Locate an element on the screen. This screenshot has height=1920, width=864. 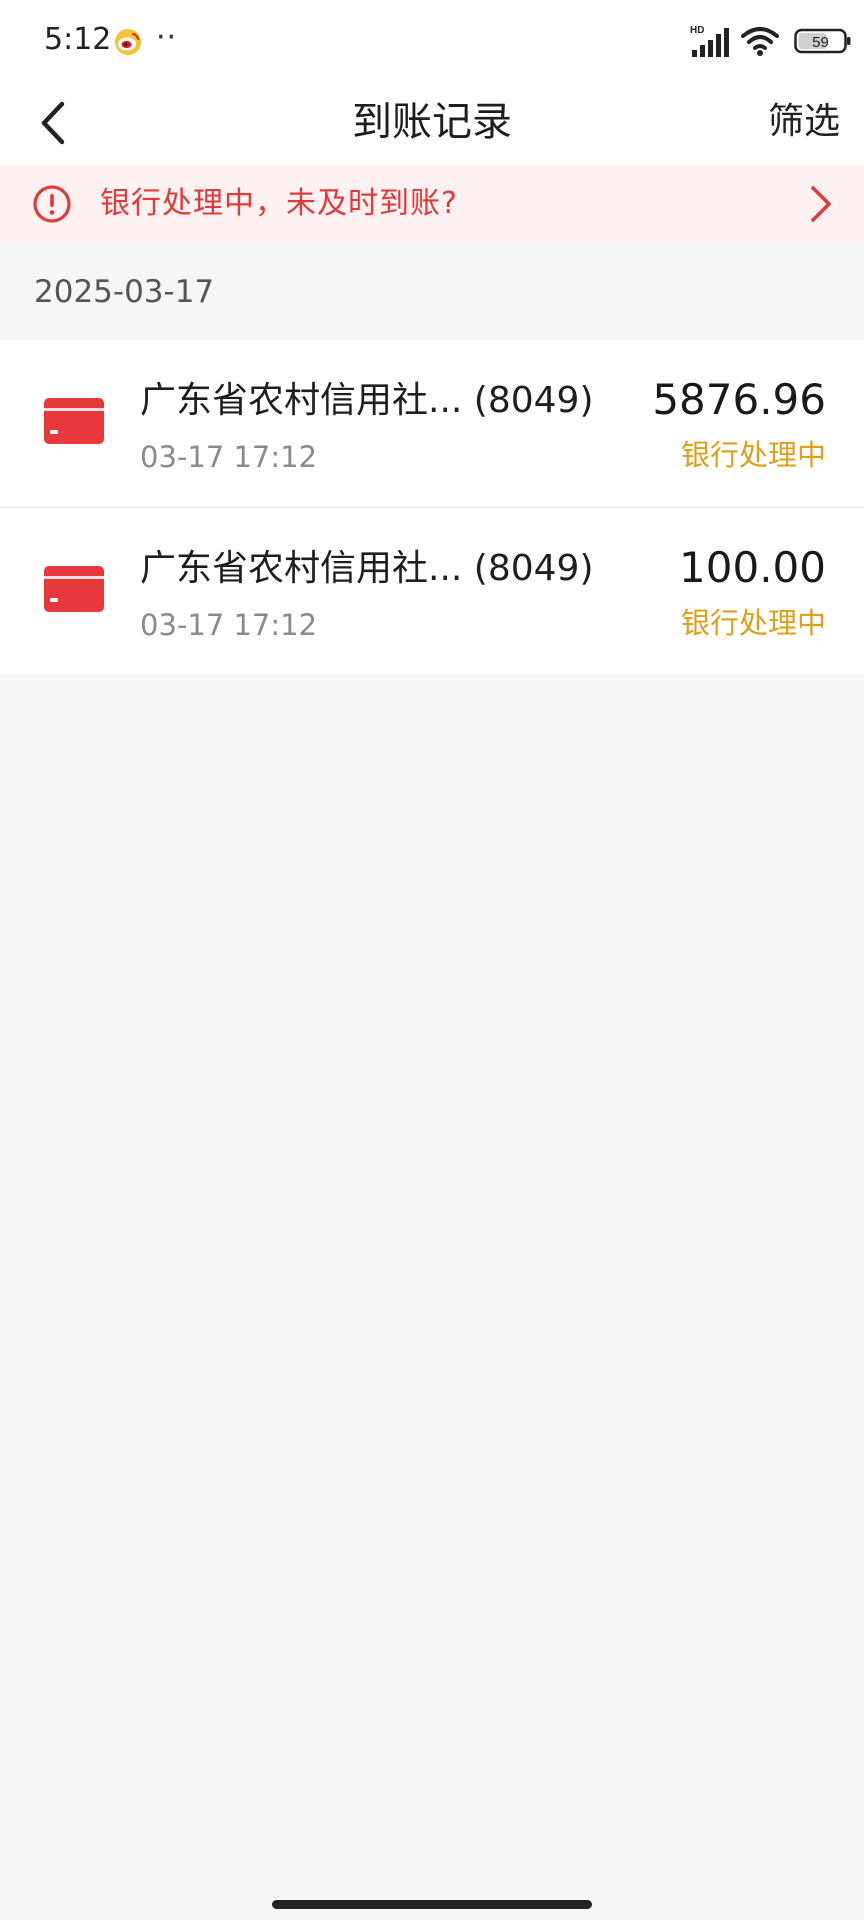
network-label: HD is located at coordinates (697, 30).